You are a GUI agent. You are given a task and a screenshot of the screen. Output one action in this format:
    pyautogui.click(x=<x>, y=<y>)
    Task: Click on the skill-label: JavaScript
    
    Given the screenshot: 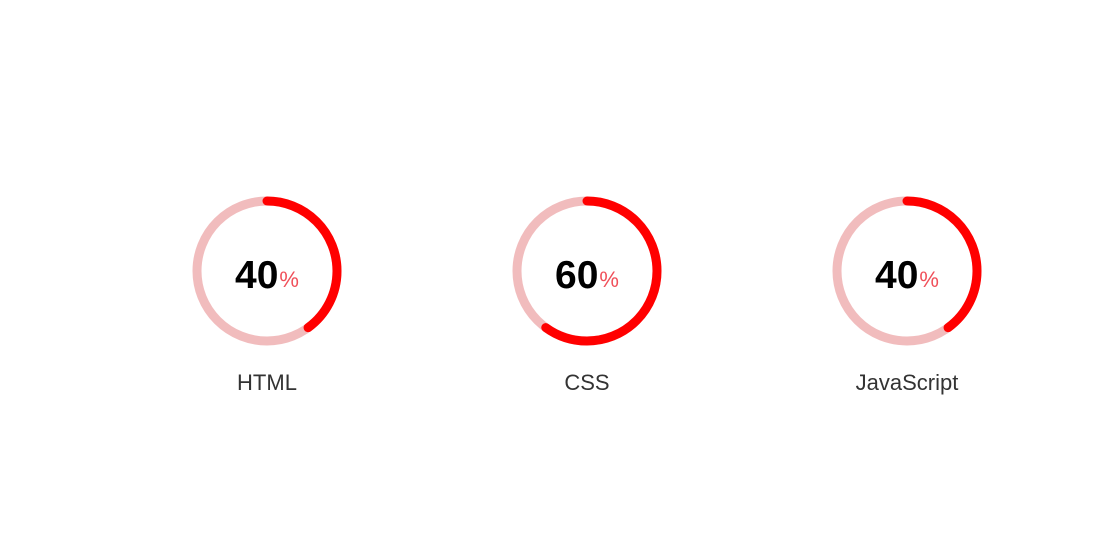 What is the action you would take?
    pyautogui.click(x=907, y=382)
    